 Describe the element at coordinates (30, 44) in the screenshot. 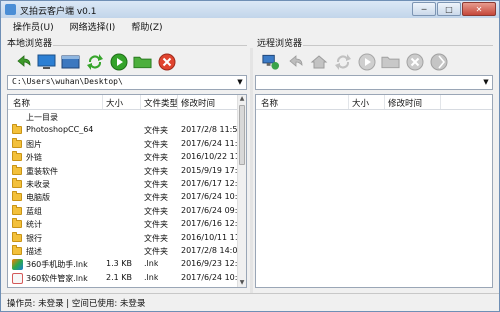

I see `local-panel-title: 本地浏览器` at that location.